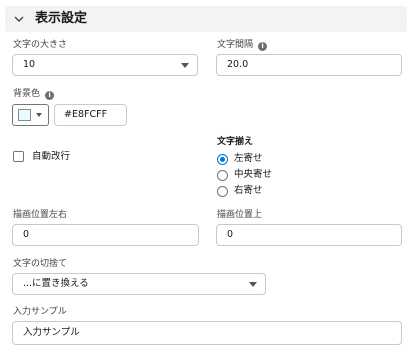 Image resolution: width=412 pixels, height=356 pixels. I want to click on draw-top-label: 描画位置上, so click(240, 215).